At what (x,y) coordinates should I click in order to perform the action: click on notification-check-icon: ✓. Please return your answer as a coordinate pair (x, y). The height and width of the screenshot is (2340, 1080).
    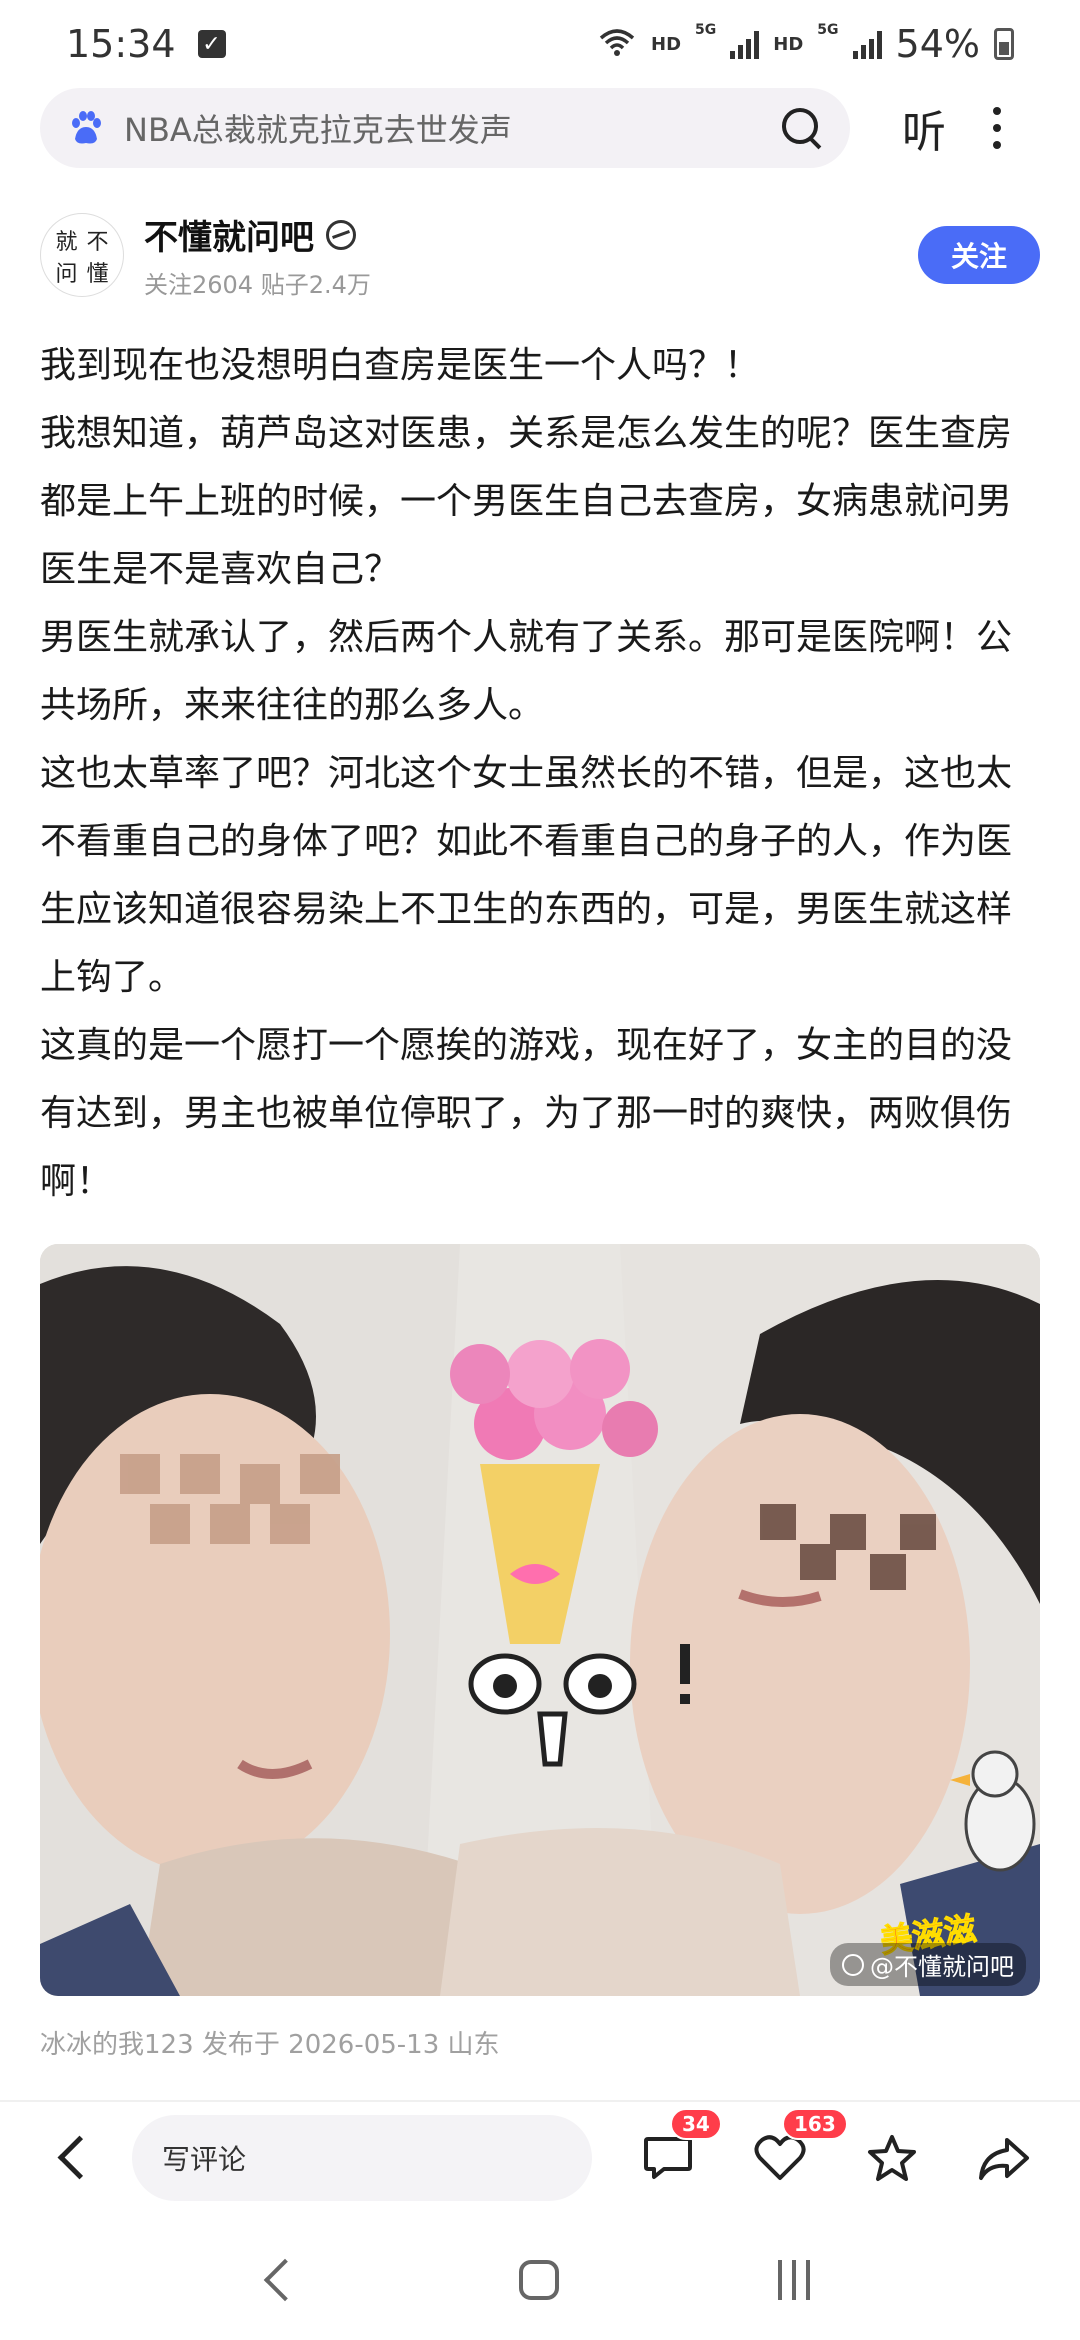
    Looking at the image, I should click on (211, 44).